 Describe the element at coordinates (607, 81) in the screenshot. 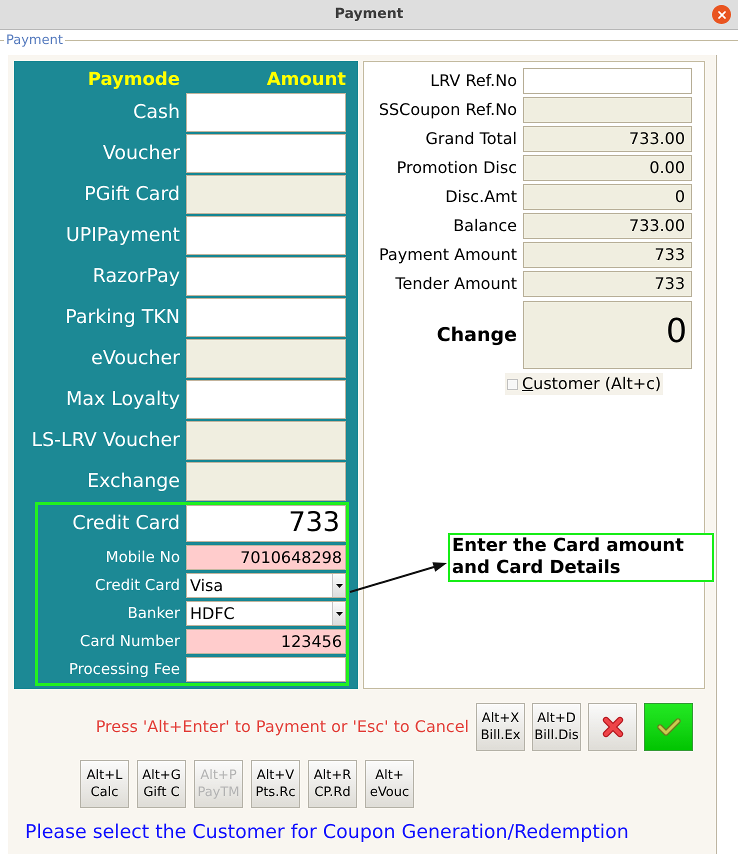

I see `input-field` at that location.